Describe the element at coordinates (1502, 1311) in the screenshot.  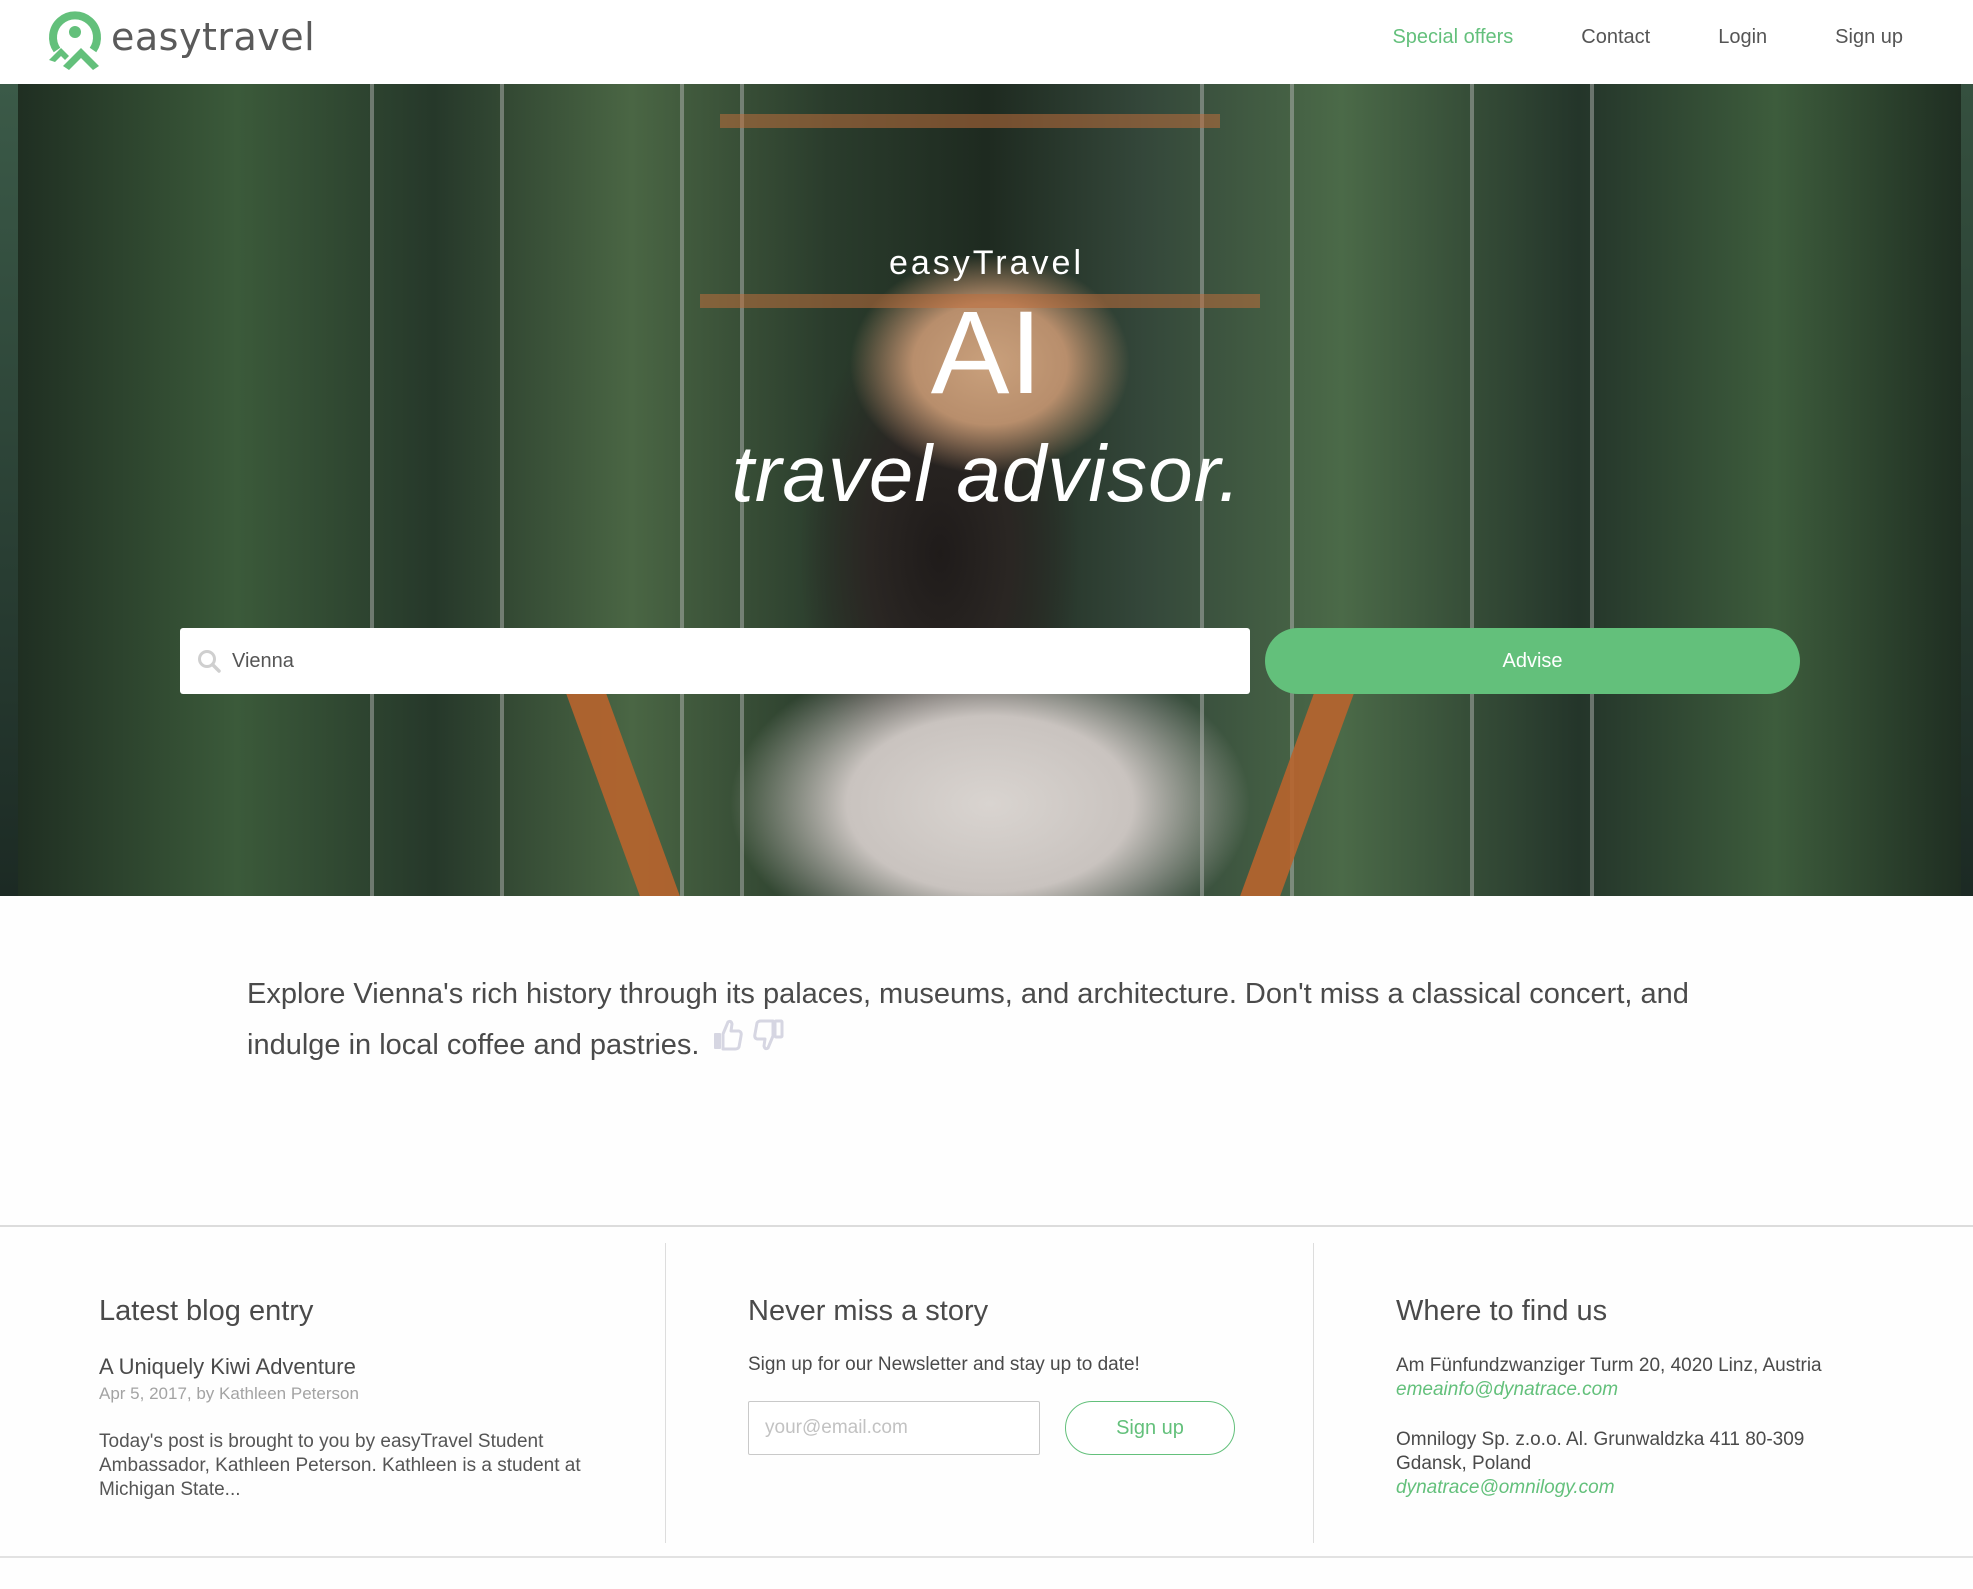
I see `contact-heading: Where to find us` at that location.